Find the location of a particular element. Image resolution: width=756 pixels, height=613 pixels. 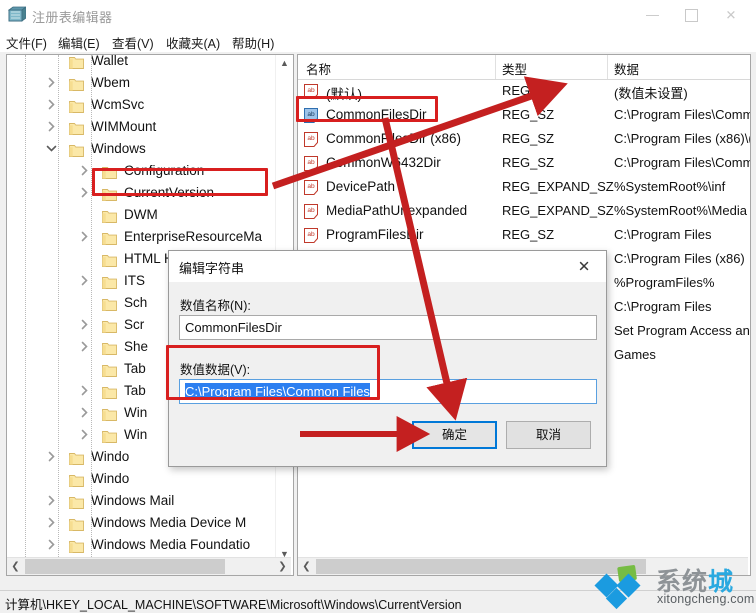

tree-item: WcmSvc is located at coordinates (141, 104).